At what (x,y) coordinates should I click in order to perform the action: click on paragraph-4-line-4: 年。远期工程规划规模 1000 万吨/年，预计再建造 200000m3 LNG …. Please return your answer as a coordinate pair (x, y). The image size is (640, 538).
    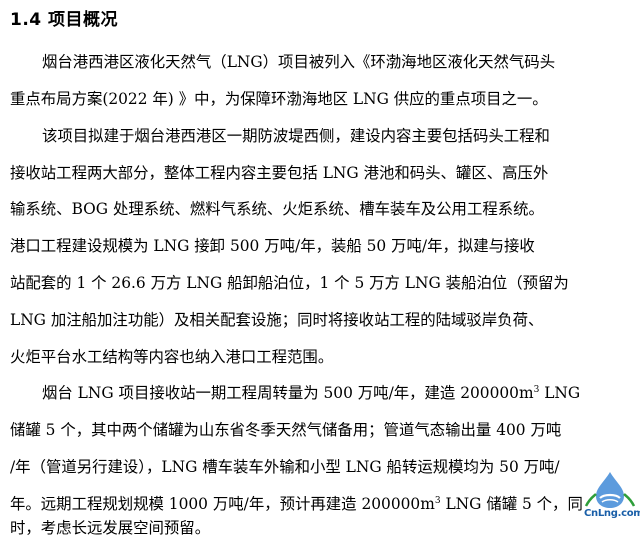
    Looking at the image, I should click on (296, 504).